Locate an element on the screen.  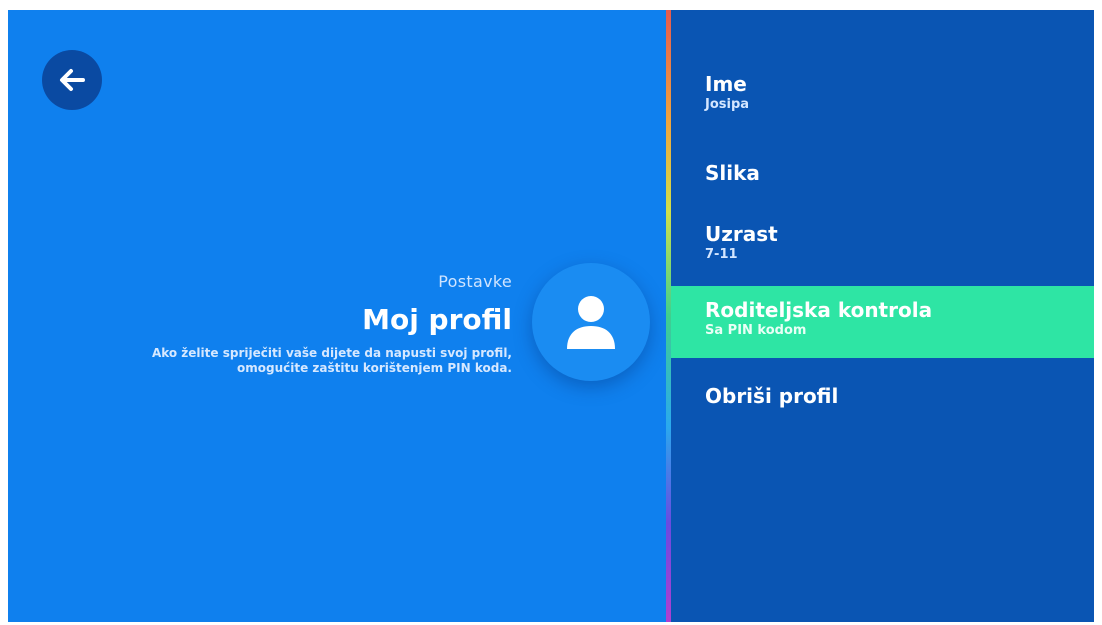
menu-item-roditeljska-kontrola: Roditeljska kontrola Sa PIN kodom is located at coordinates (882, 322).